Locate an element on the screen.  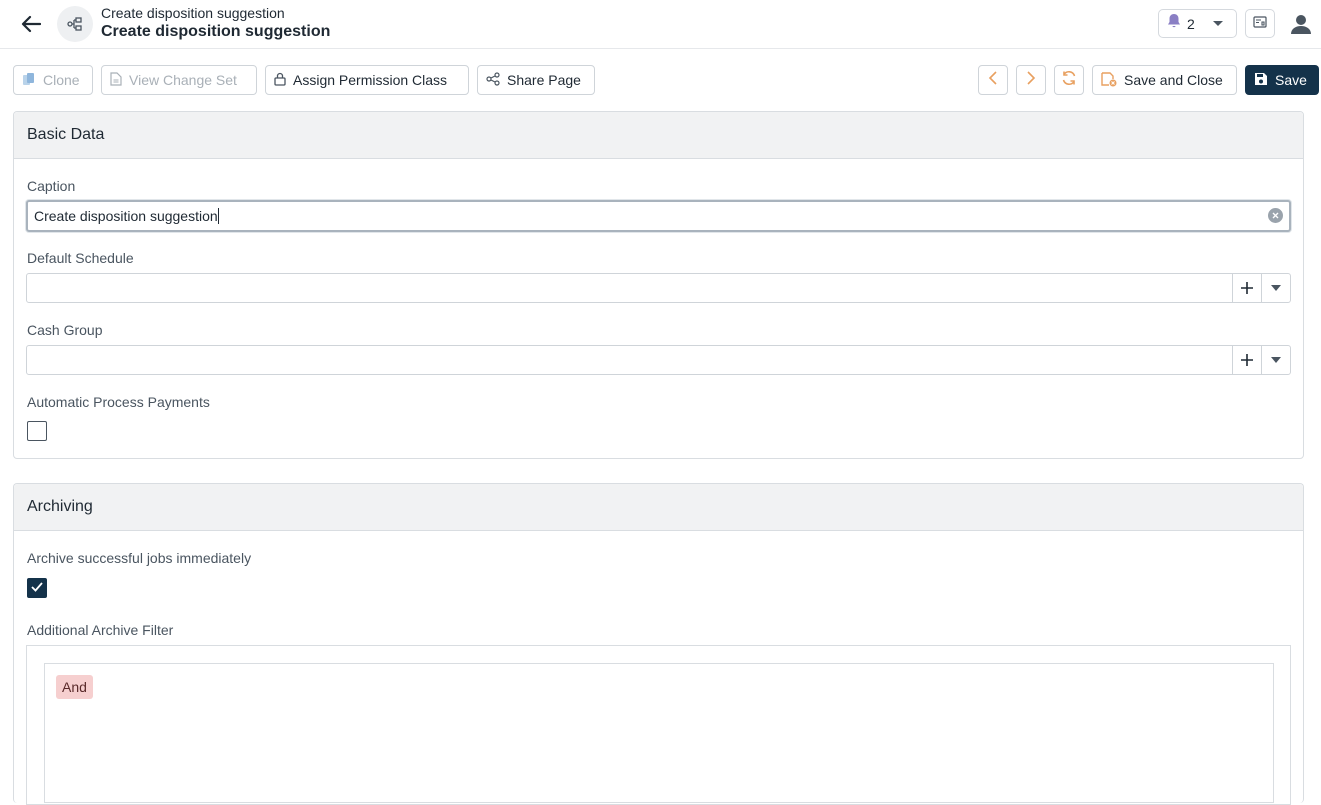
additional-archive-filter-label: Additional Archive Filter is located at coordinates (100, 630).